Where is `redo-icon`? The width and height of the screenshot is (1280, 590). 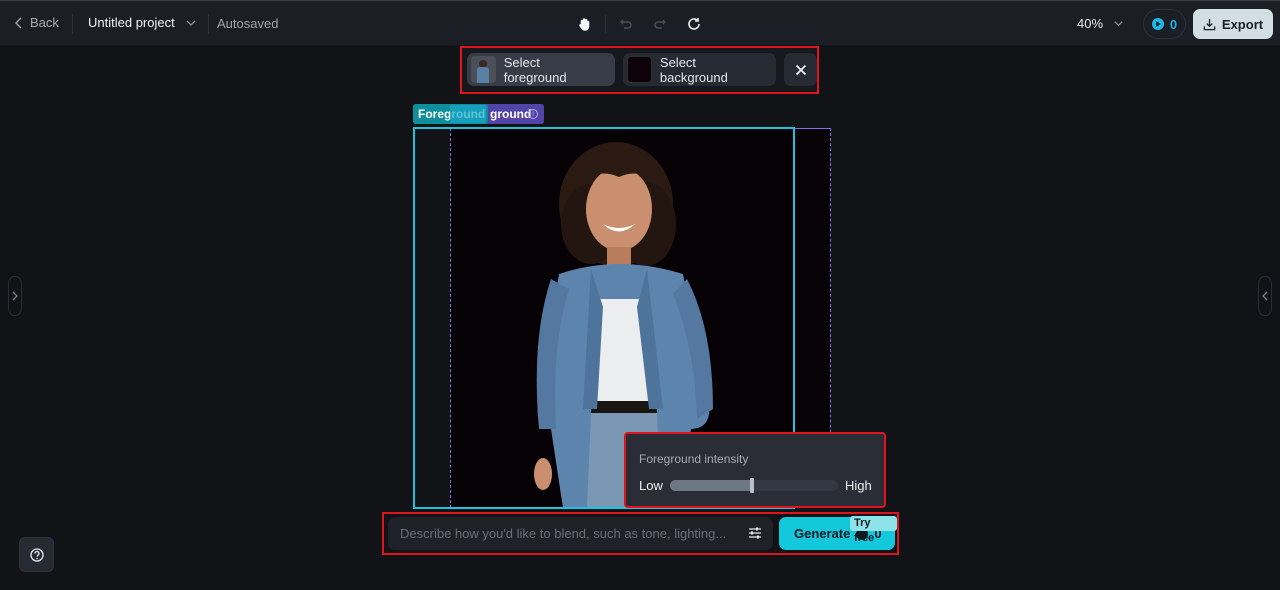
redo-icon is located at coordinates (660, 24).